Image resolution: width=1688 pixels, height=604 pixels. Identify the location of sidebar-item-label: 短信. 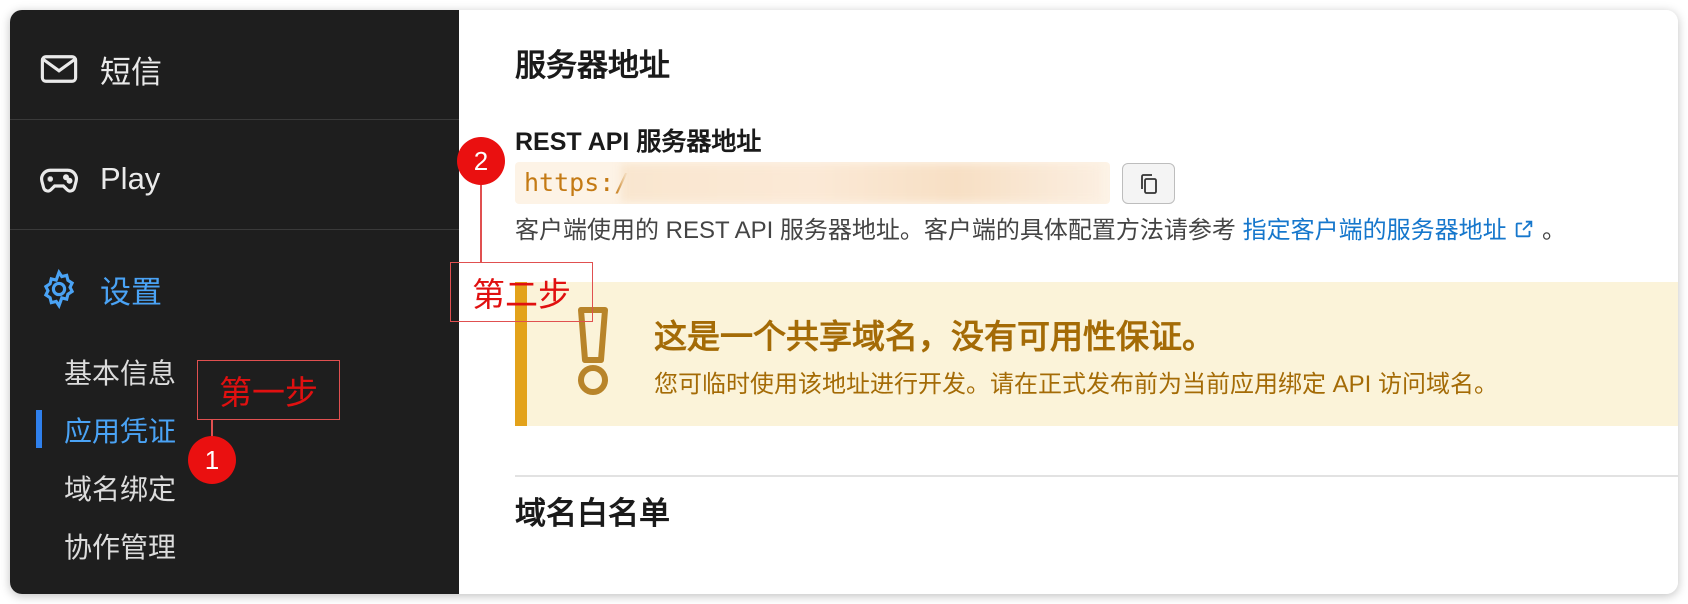
(131, 72).